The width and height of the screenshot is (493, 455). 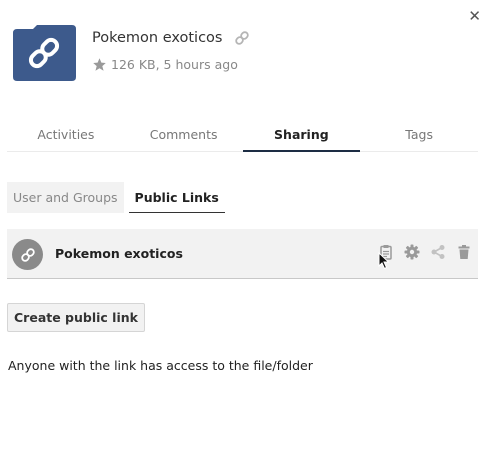 What do you see at coordinates (412, 252) in the screenshot?
I see `gear-icon` at bounding box center [412, 252].